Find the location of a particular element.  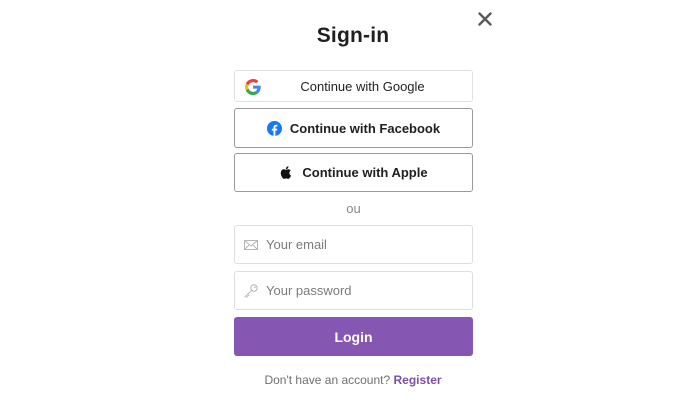

key-icon is located at coordinates (251, 290).